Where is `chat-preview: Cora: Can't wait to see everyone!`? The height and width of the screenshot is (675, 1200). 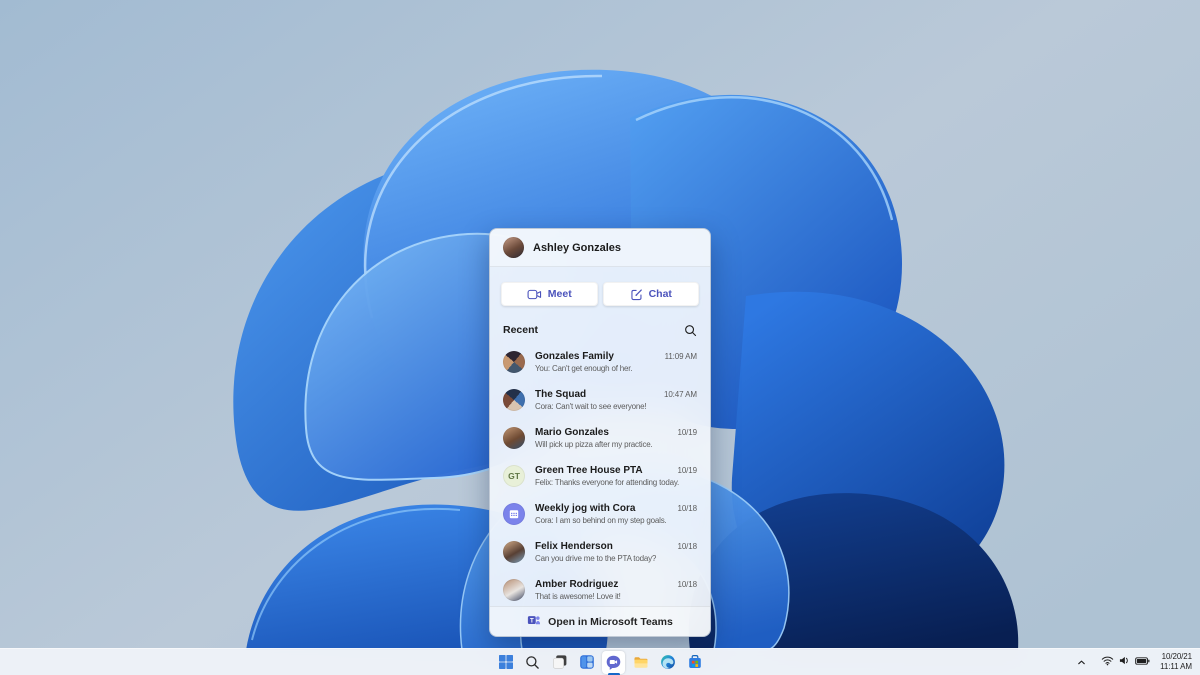
chat-preview: Cora: Can't wait to see everyone! is located at coordinates (591, 406).